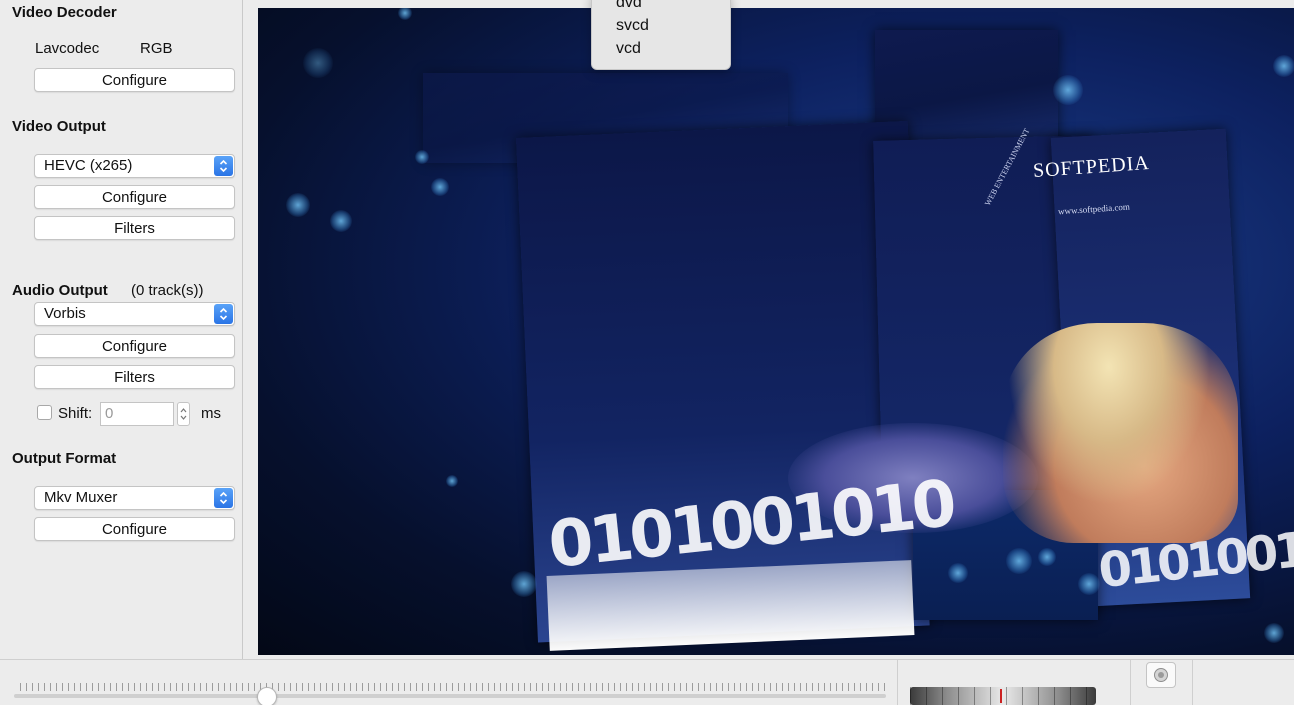 This screenshot has height=705, width=1294. I want to click on audio-codec-selected: Vorbis, so click(65, 313).